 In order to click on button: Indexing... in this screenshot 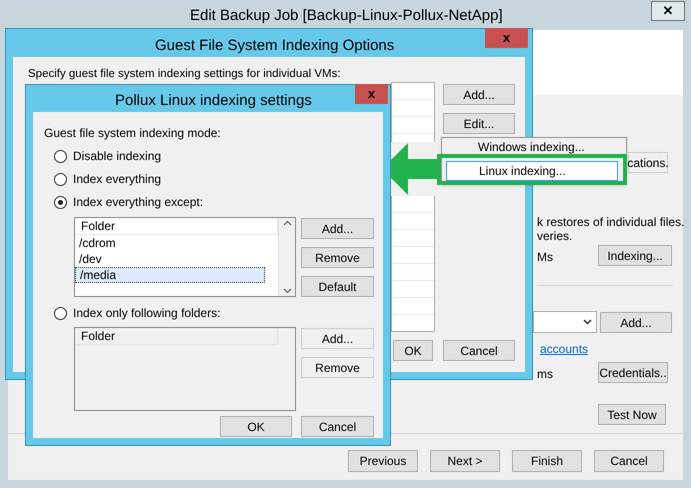, I will do `click(635, 255)`.